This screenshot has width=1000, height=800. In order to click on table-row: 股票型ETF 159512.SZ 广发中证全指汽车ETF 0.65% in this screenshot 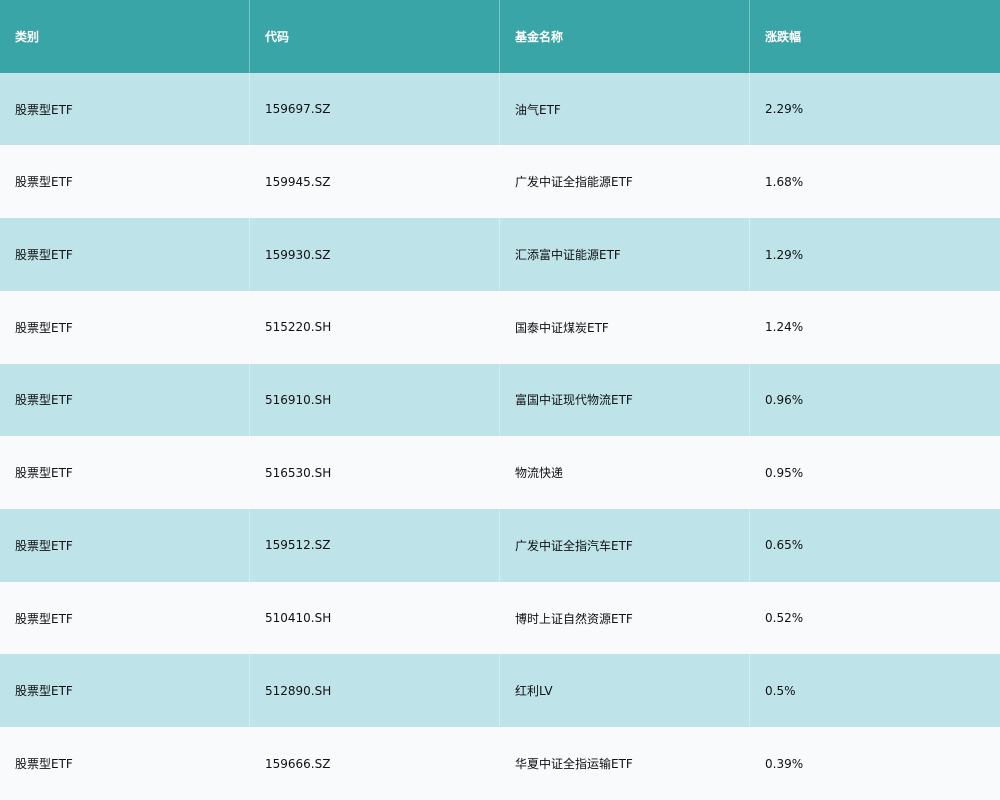, I will do `click(500, 545)`.